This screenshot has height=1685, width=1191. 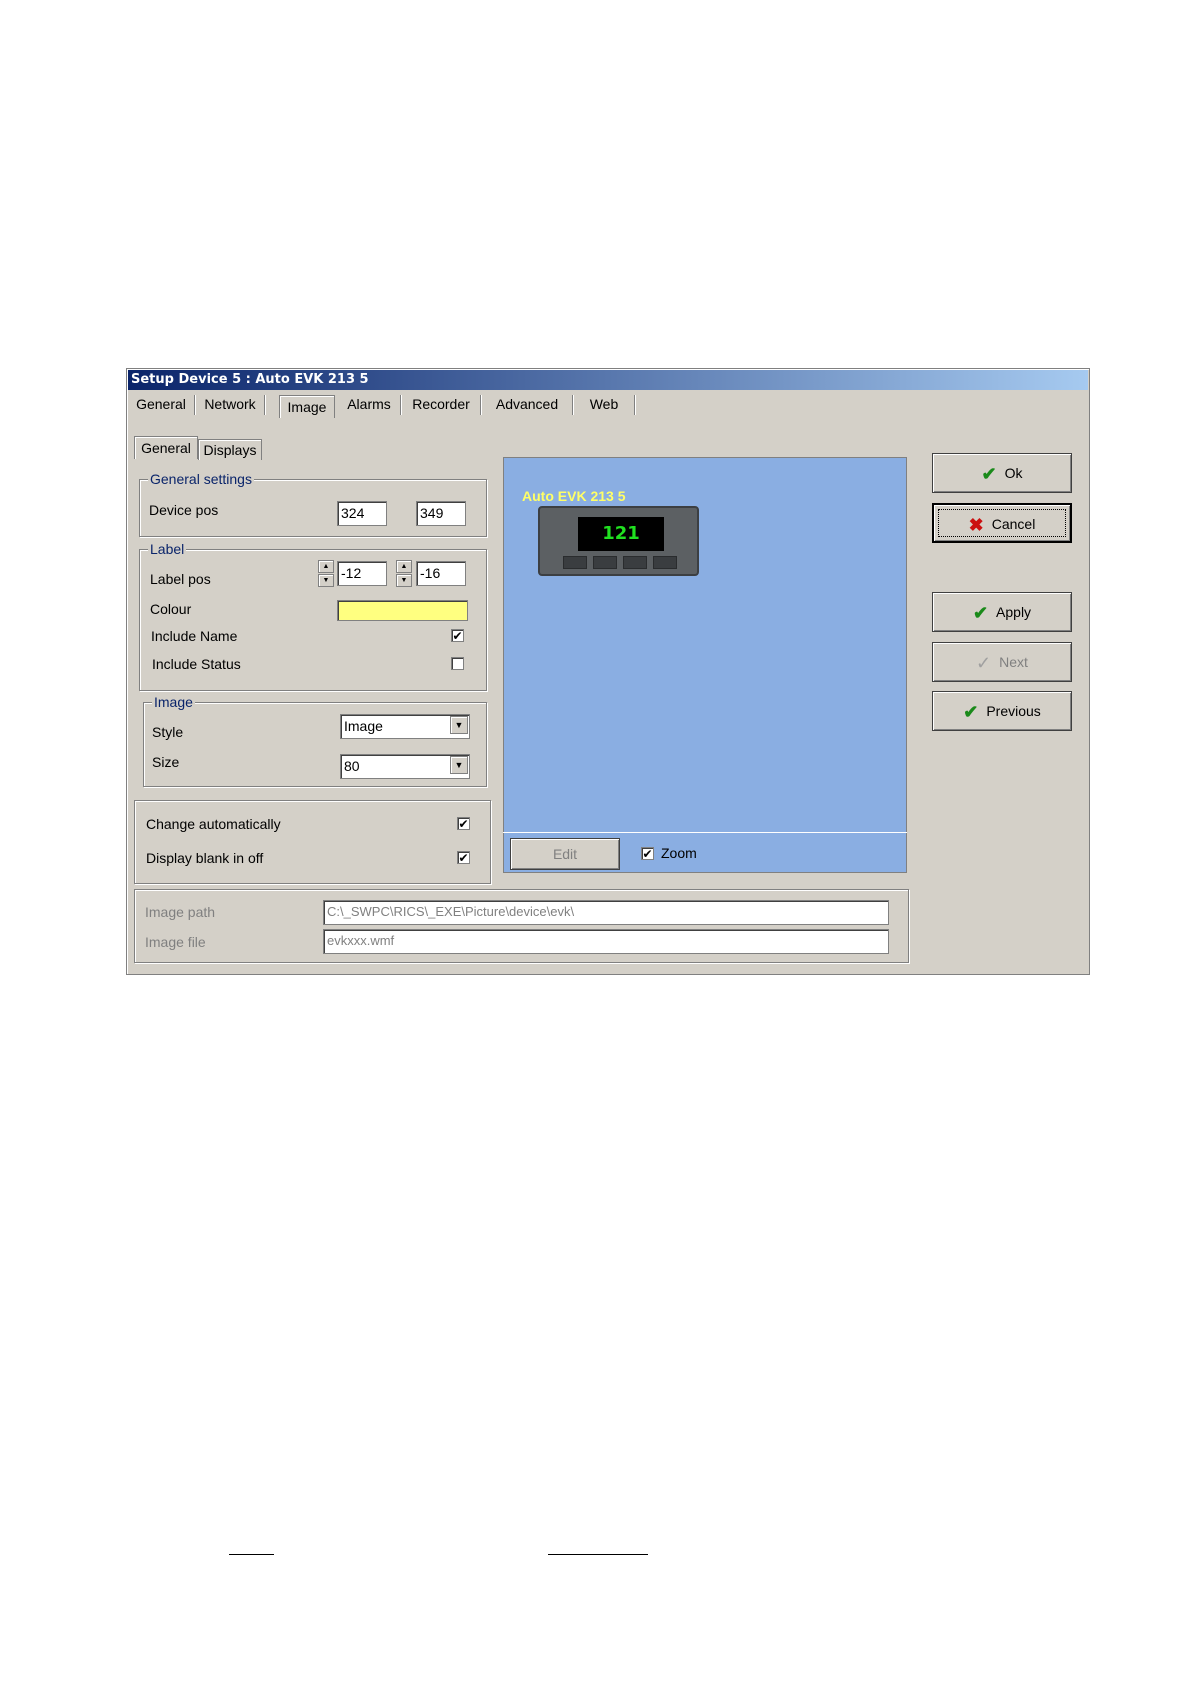 I want to click on device-pos-label: Device pos, so click(x=184, y=510).